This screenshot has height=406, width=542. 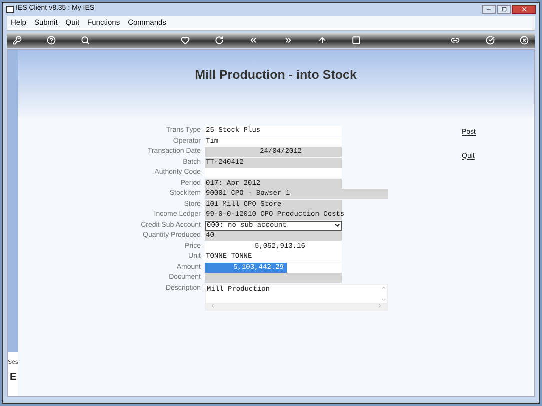 I want to click on link-icon, so click(x=455, y=40).